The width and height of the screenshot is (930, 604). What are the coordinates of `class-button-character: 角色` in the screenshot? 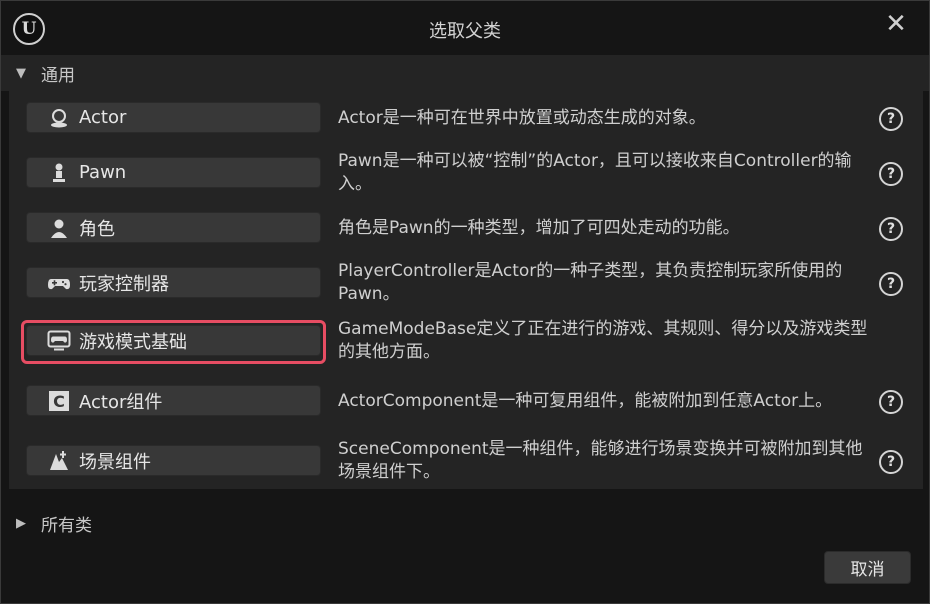 It's located at (173, 227).